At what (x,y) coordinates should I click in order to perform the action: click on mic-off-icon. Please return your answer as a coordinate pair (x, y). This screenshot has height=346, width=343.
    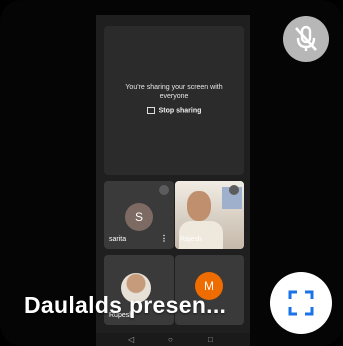
    Looking at the image, I should click on (306, 38).